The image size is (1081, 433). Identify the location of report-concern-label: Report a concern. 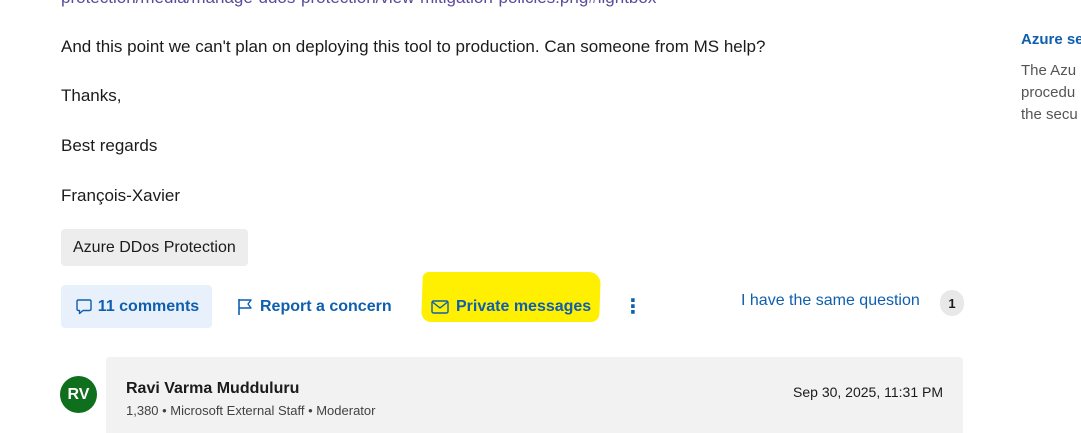
(326, 306).